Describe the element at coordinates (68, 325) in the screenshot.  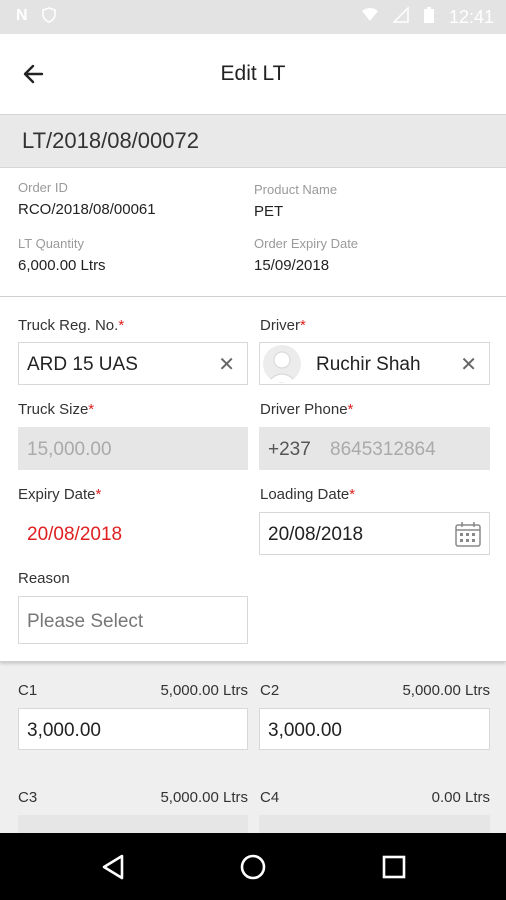
I see `truck-reg-label-text: Truck Reg. No.` at that location.